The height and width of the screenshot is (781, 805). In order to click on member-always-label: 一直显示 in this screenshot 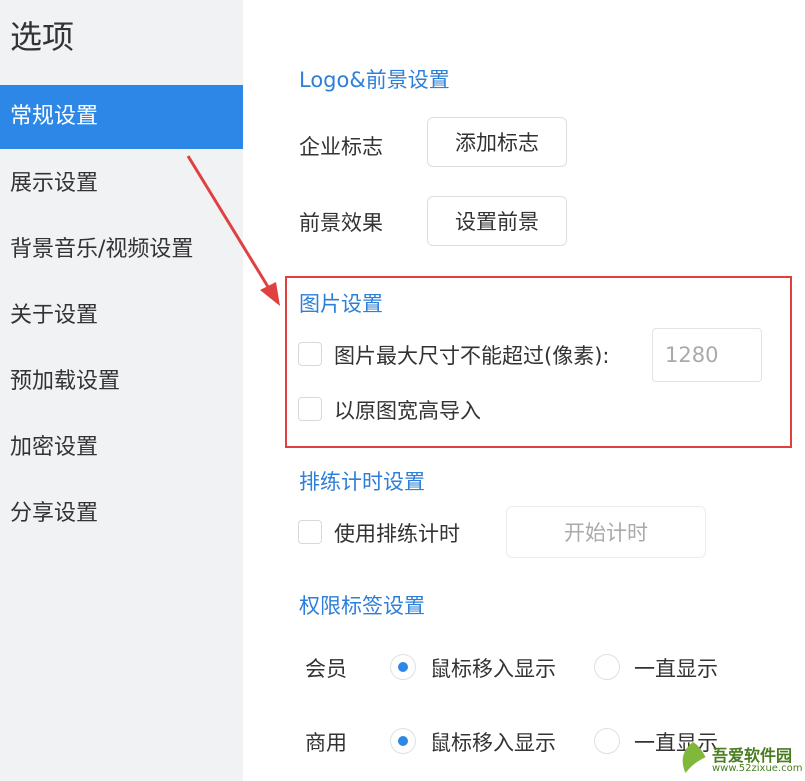, I will do `click(676, 669)`.